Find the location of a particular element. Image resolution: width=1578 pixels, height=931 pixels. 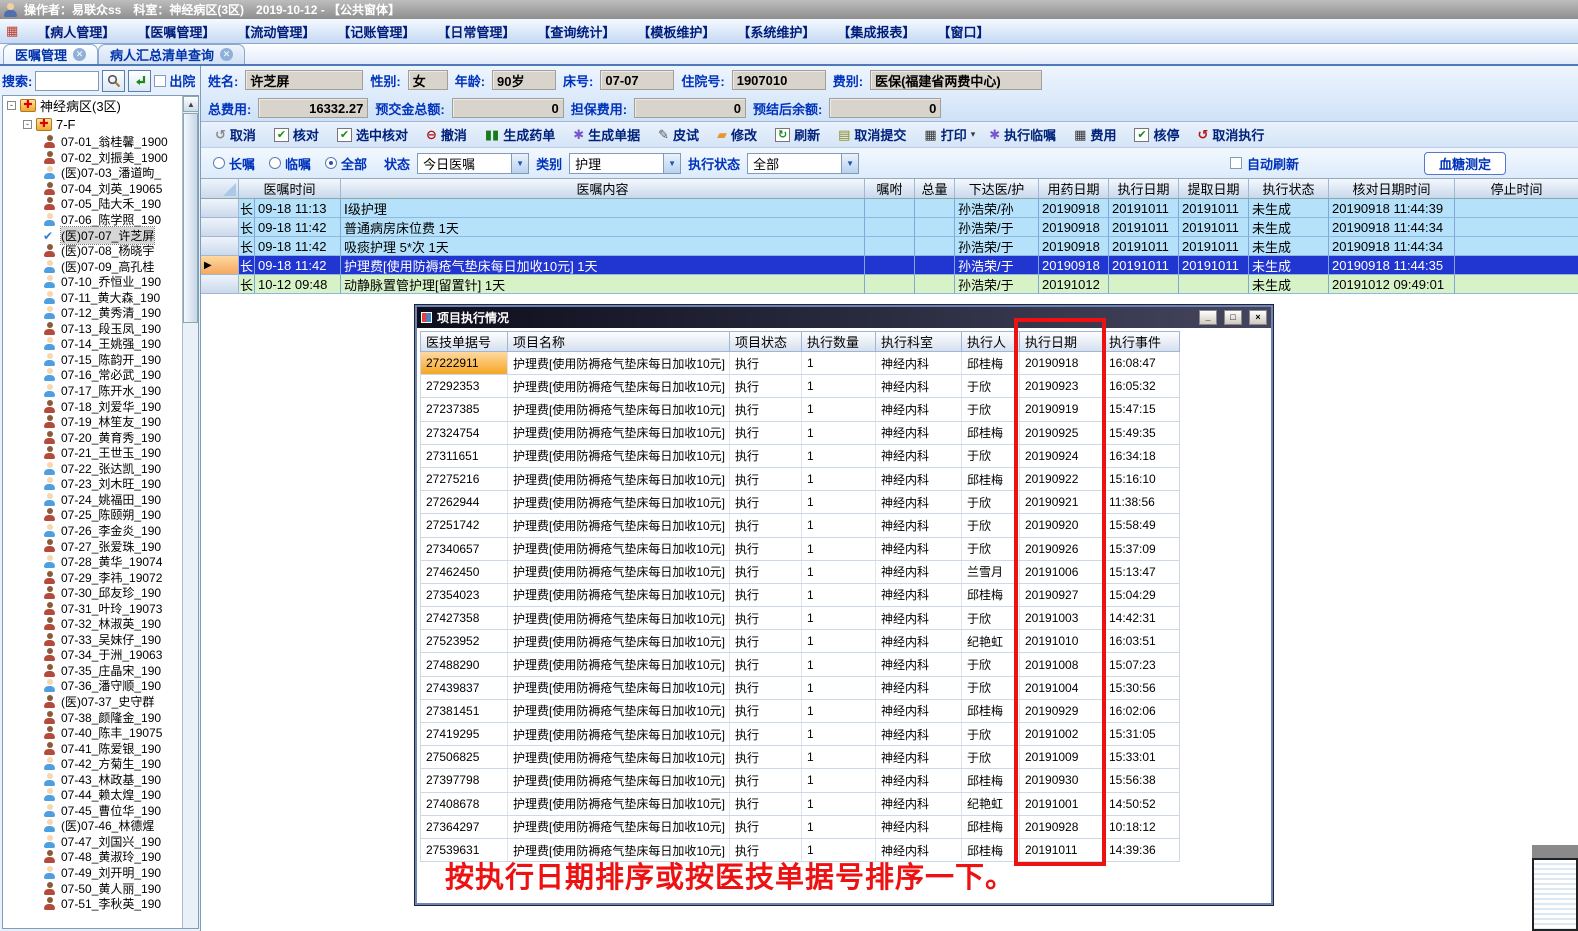

patient-tree-item: 07-47_刘国兴_190 is located at coordinates (92, 842).